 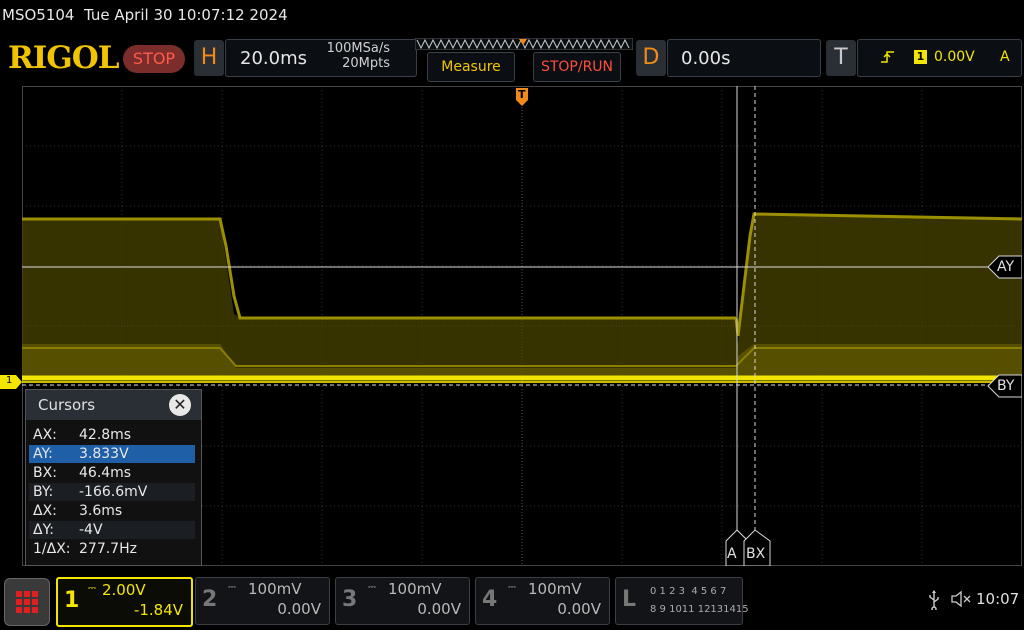 What do you see at coordinates (210, 599) in the screenshot?
I see `channel-2-number: 2` at bounding box center [210, 599].